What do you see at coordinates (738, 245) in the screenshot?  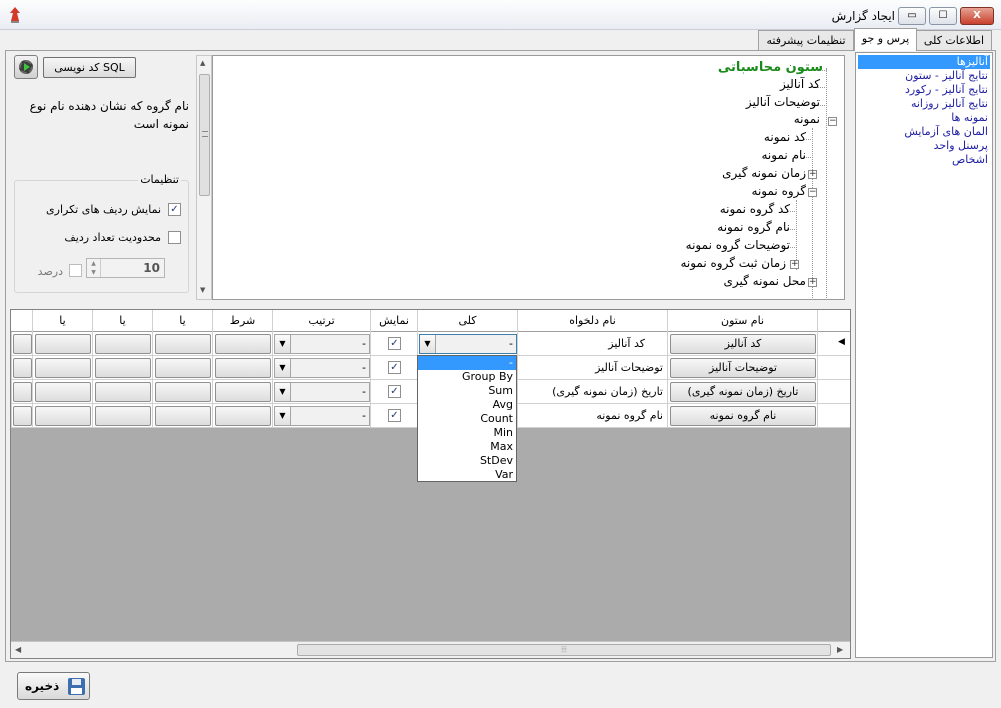 I see `tree-node: توضیحات گروه نمونه` at bounding box center [738, 245].